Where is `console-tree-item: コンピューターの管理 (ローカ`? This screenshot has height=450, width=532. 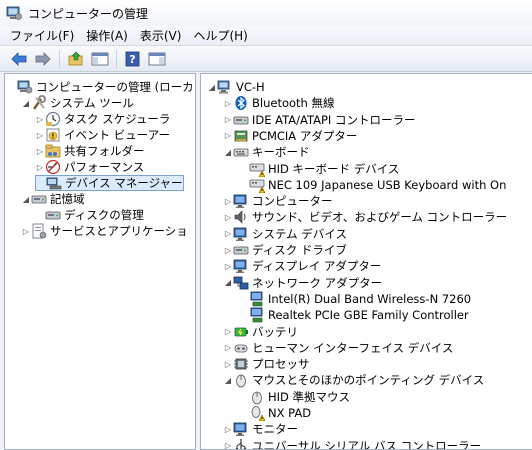
console-tree-item: コンピューターの管理 (ローカ is located at coordinates (100, 87).